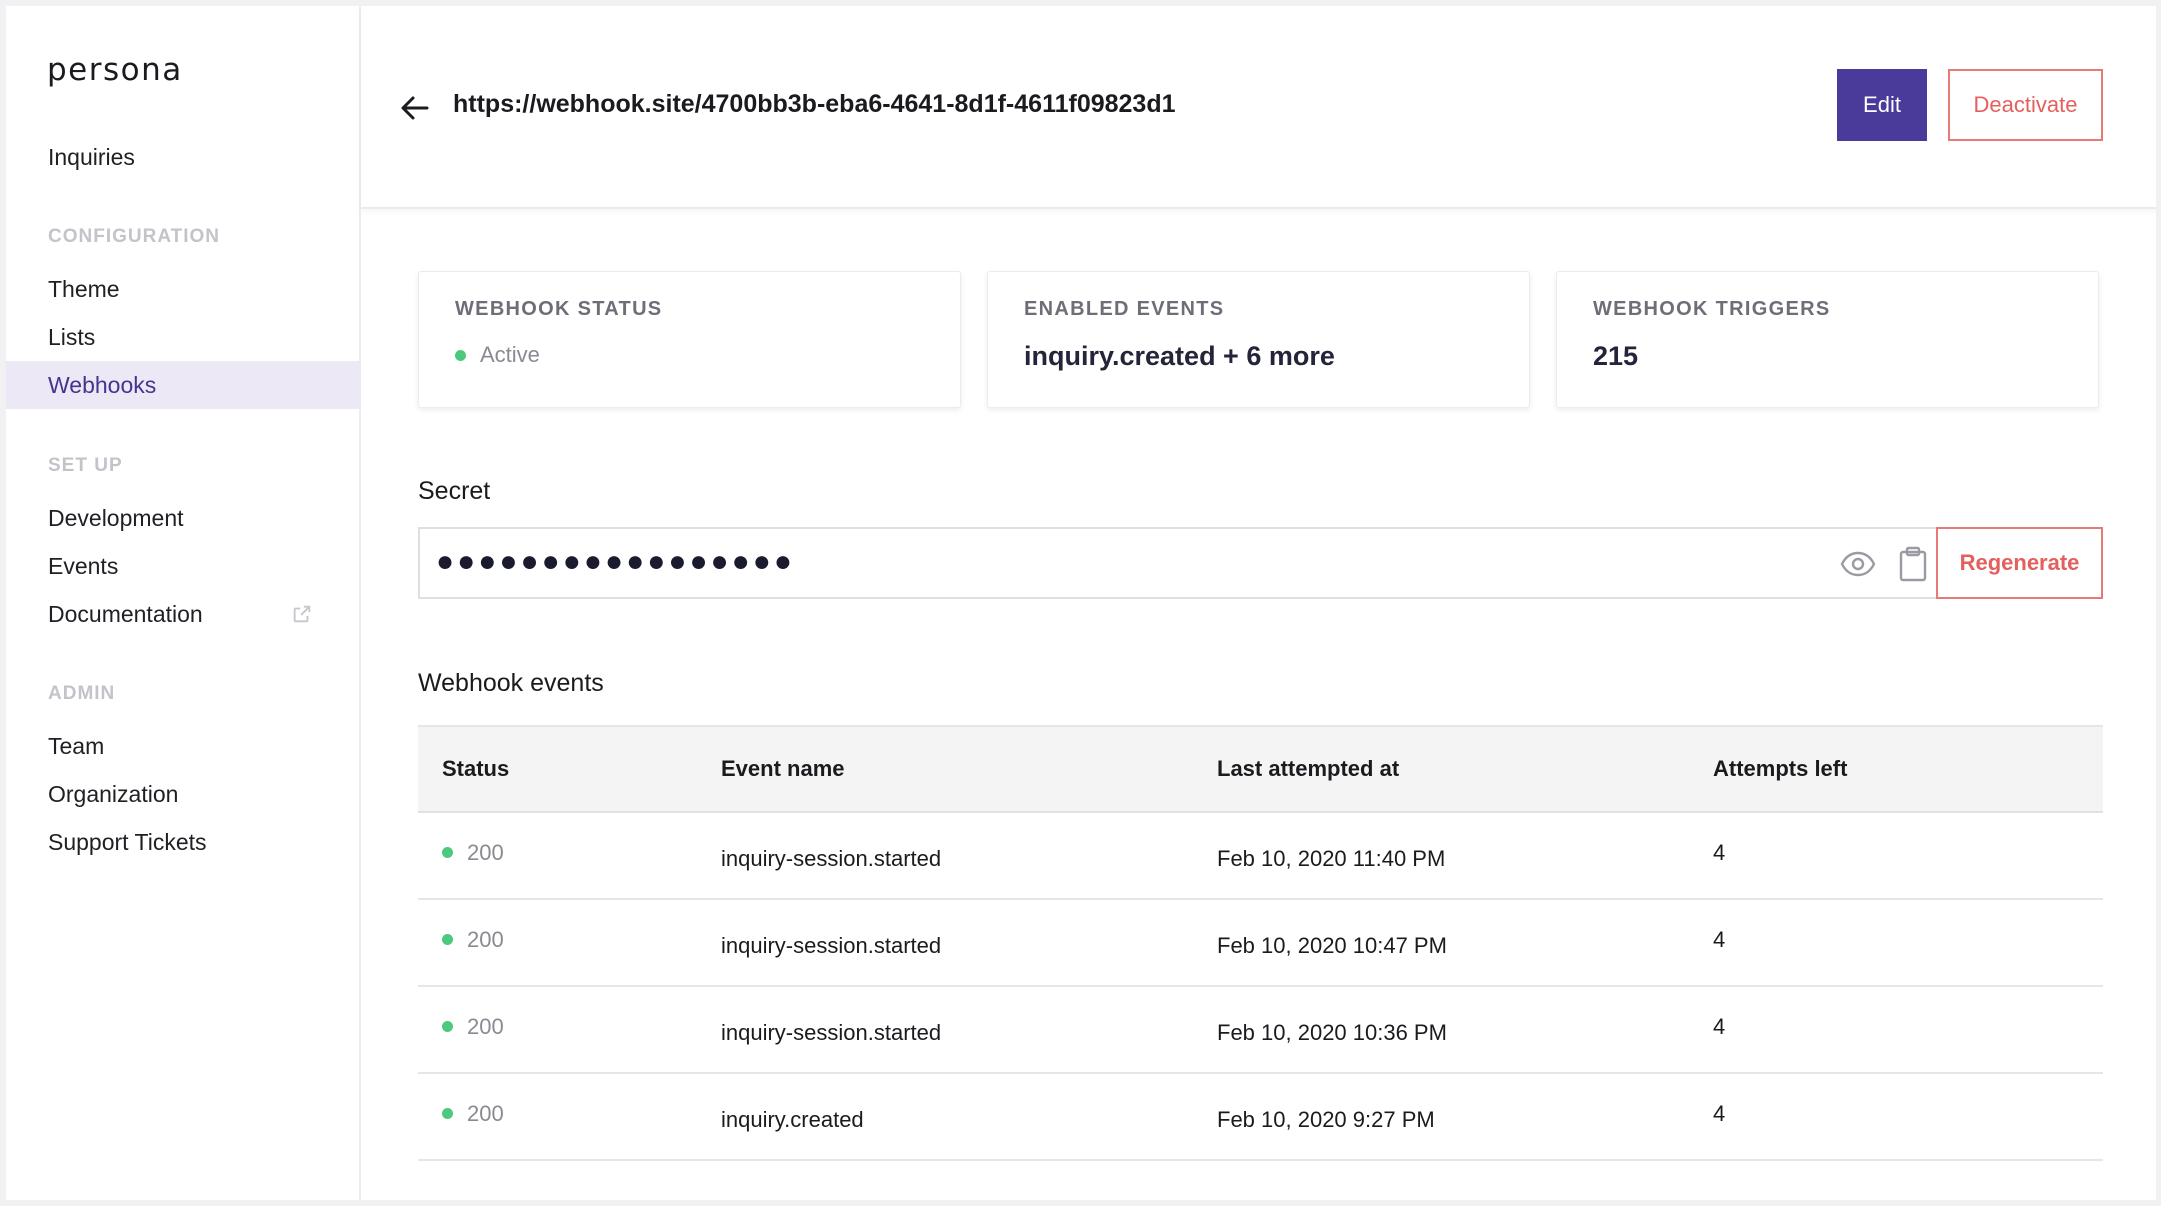 The width and height of the screenshot is (2161, 1206). Describe the element at coordinates (415, 108) in the screenshot. I see `arrow-left-icon` at that location.